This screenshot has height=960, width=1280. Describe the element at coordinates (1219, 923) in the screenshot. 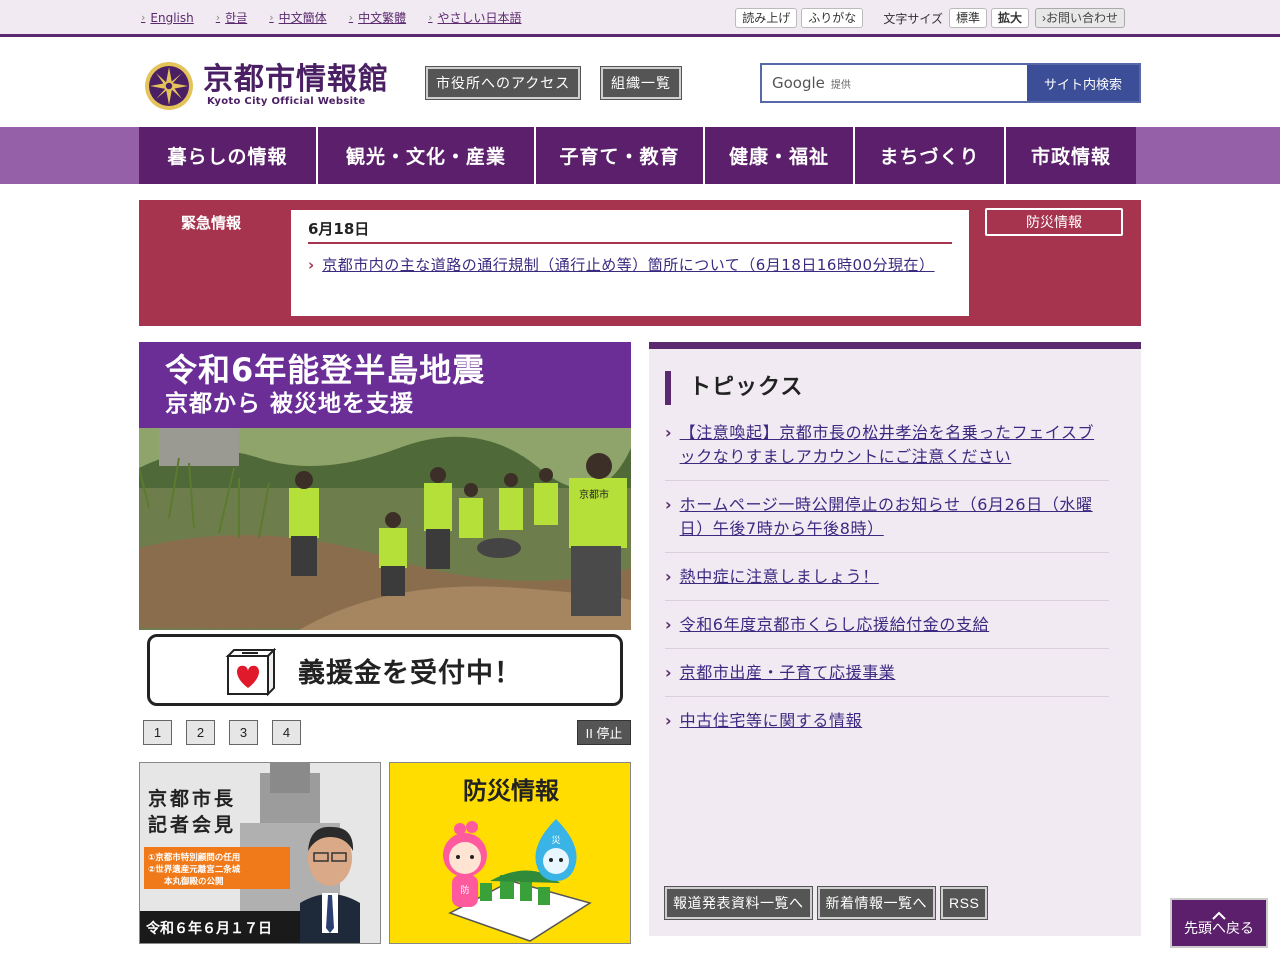

I see `back-to-top-button: 先頭へ戻る` at that location.